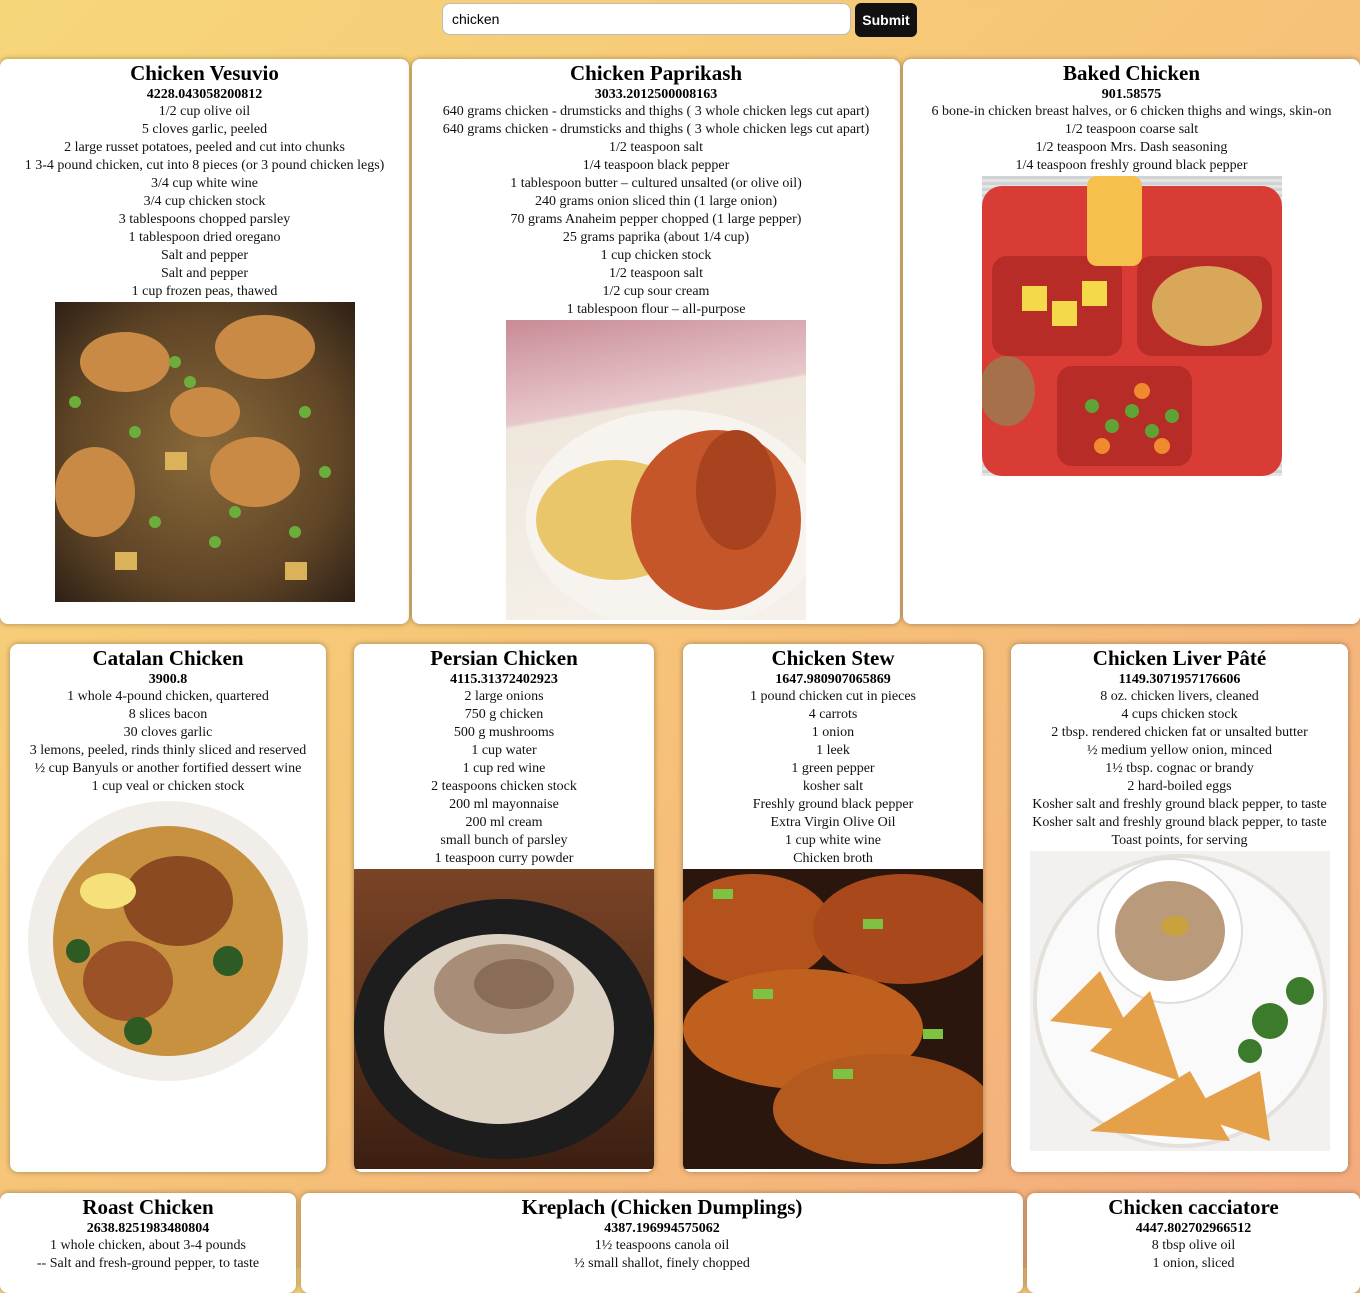  I want to click on recipe-title: Chicken Paprikash, so click(656, 73).